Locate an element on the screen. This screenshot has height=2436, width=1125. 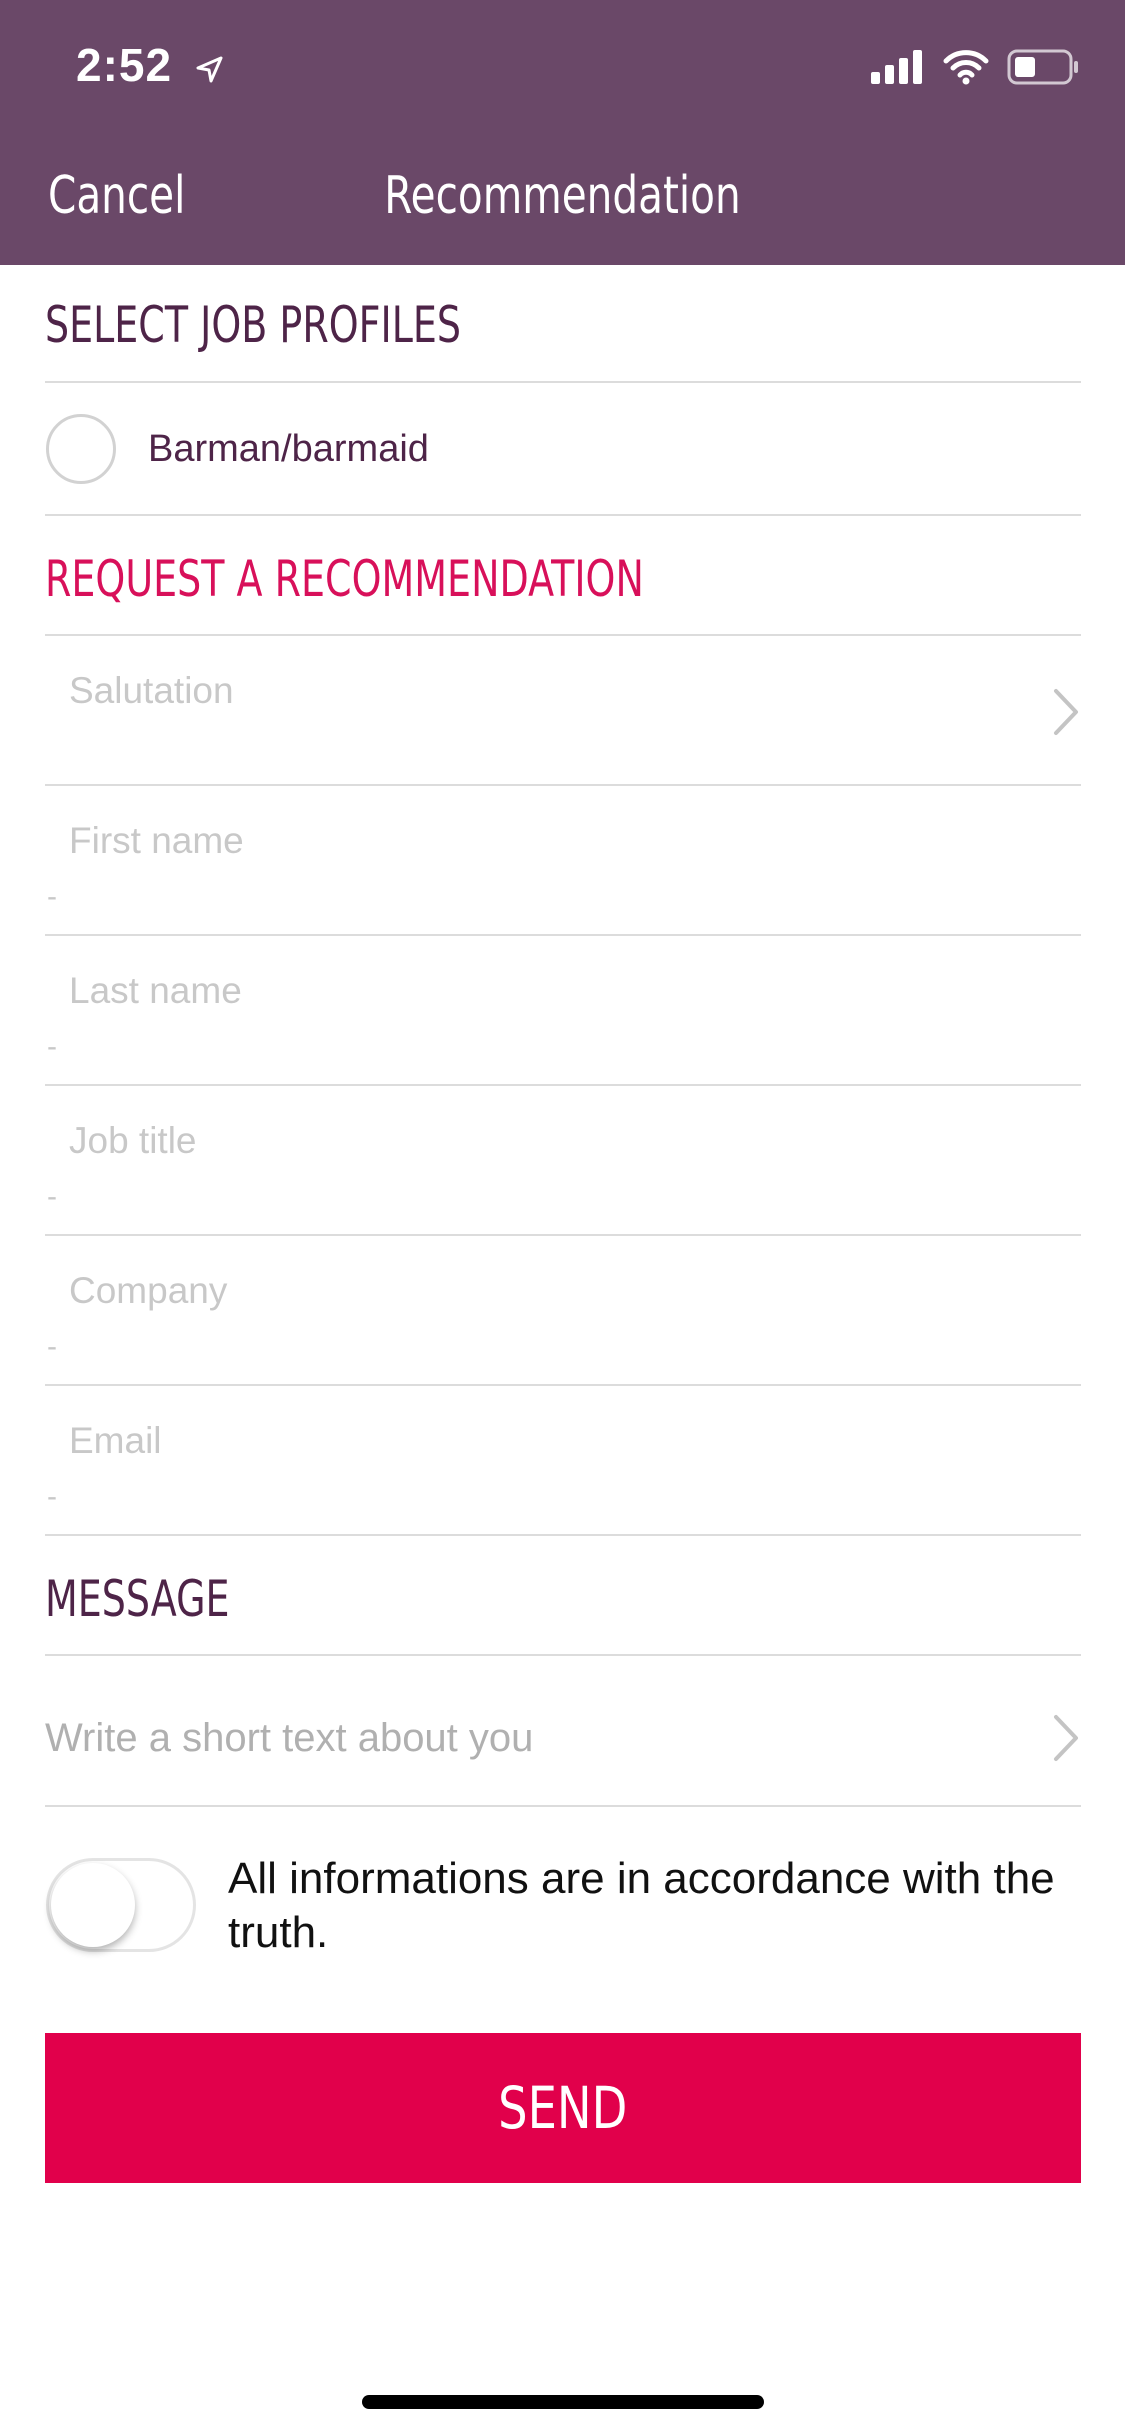
page-title-text: Recommendation is located at coordinates (562, 196).